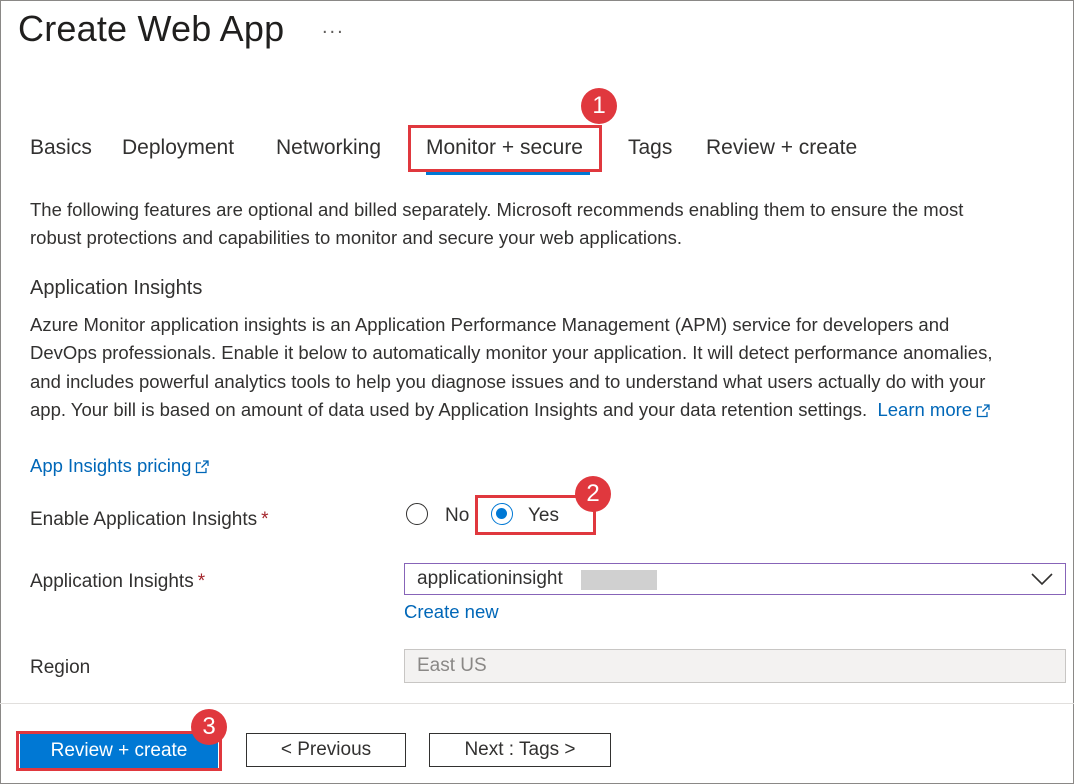 The image size is (1074, 784). I want to click on region-field: East US, so click(735, 666).